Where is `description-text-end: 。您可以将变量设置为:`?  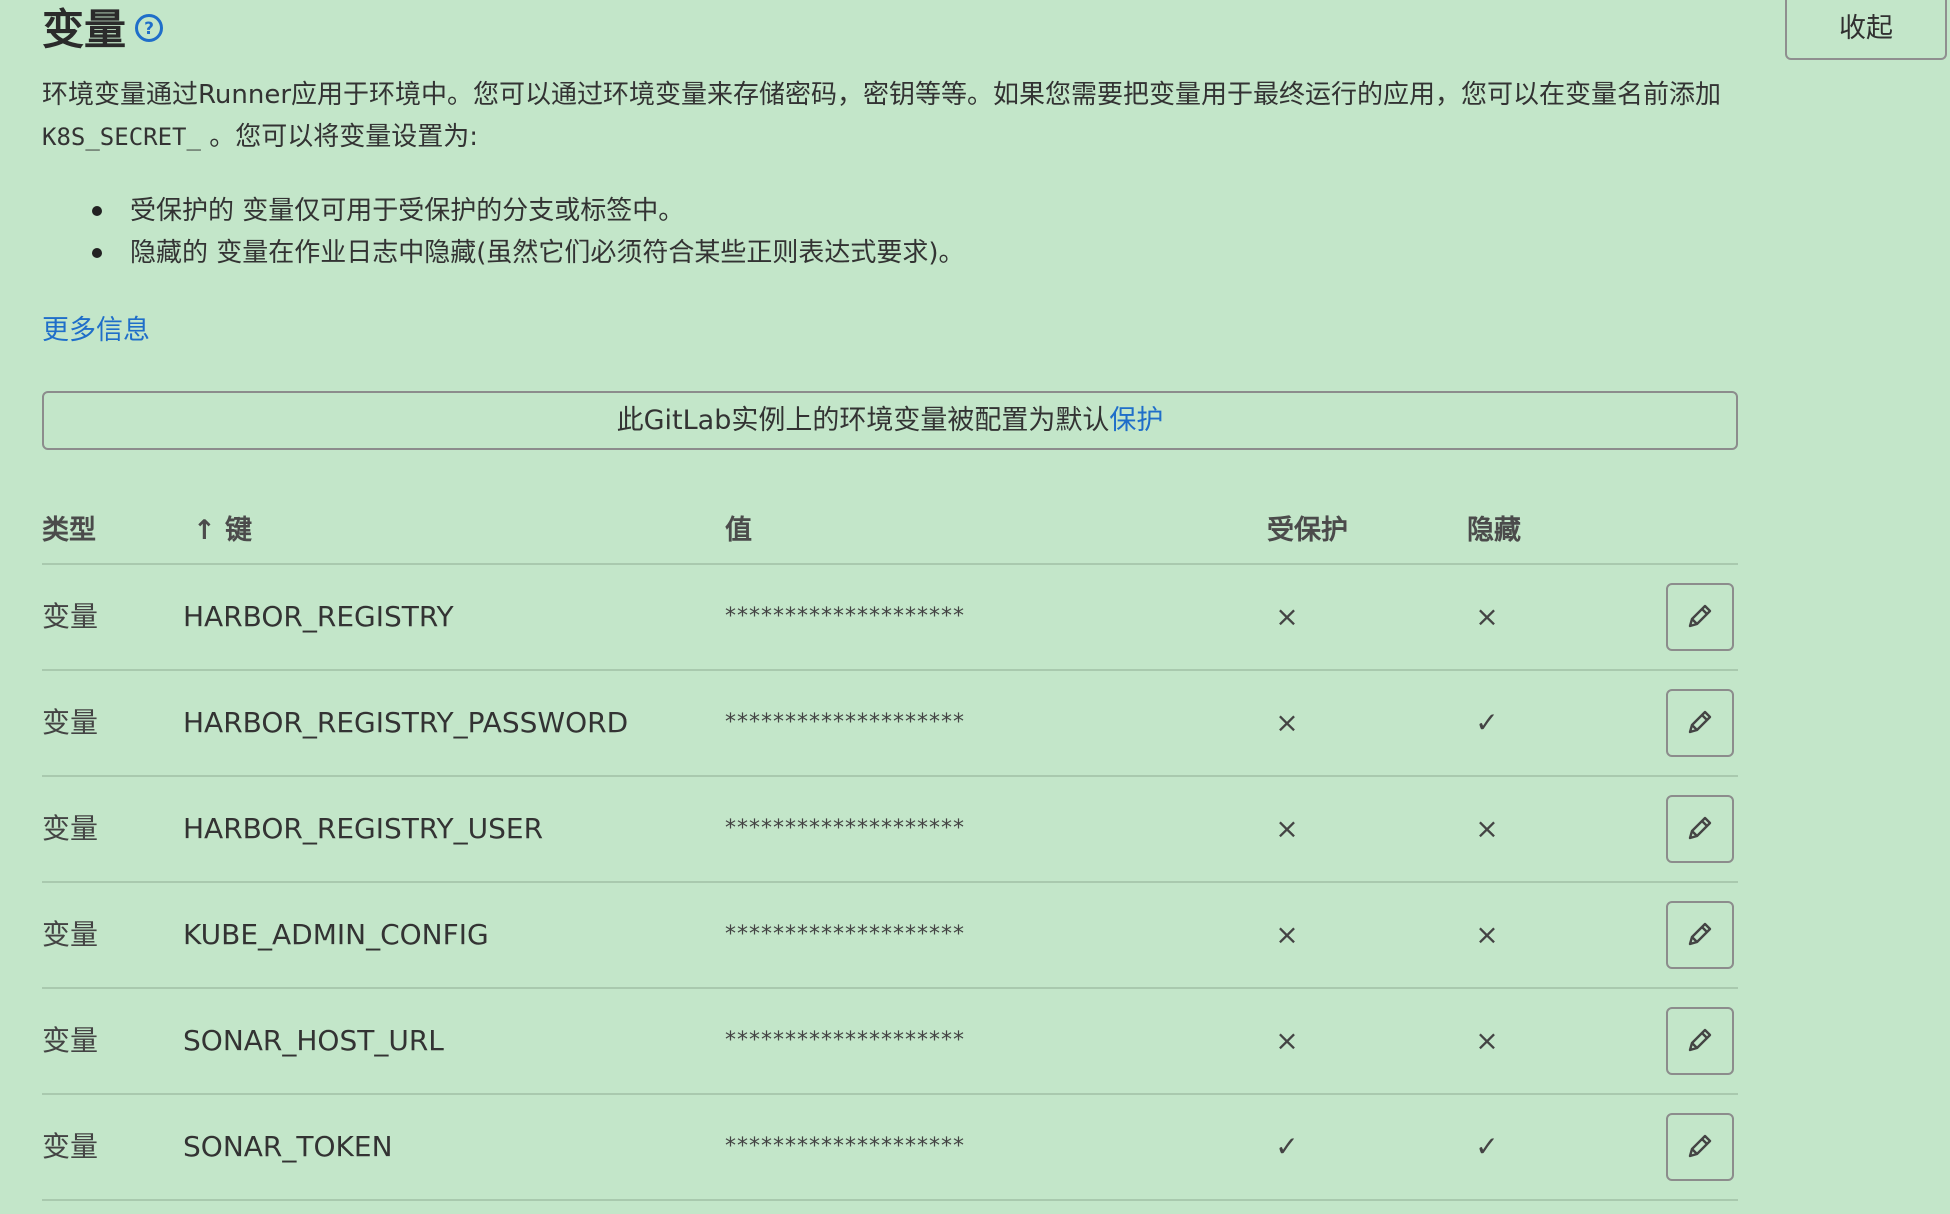
description-text-end: 。您可以将变量设置为: is located at coordinates (343, 137).